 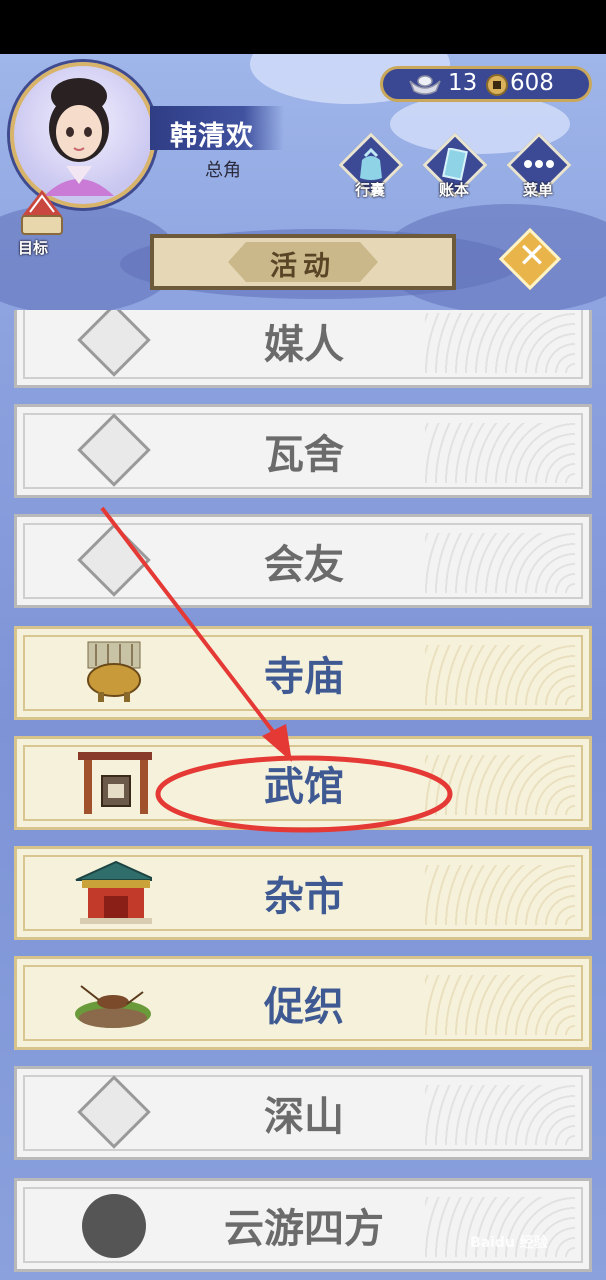 What do you see at coordinates (532, 256) in the screenshot?
I see `close-icon: ✕` at bounding box center [532, 256].